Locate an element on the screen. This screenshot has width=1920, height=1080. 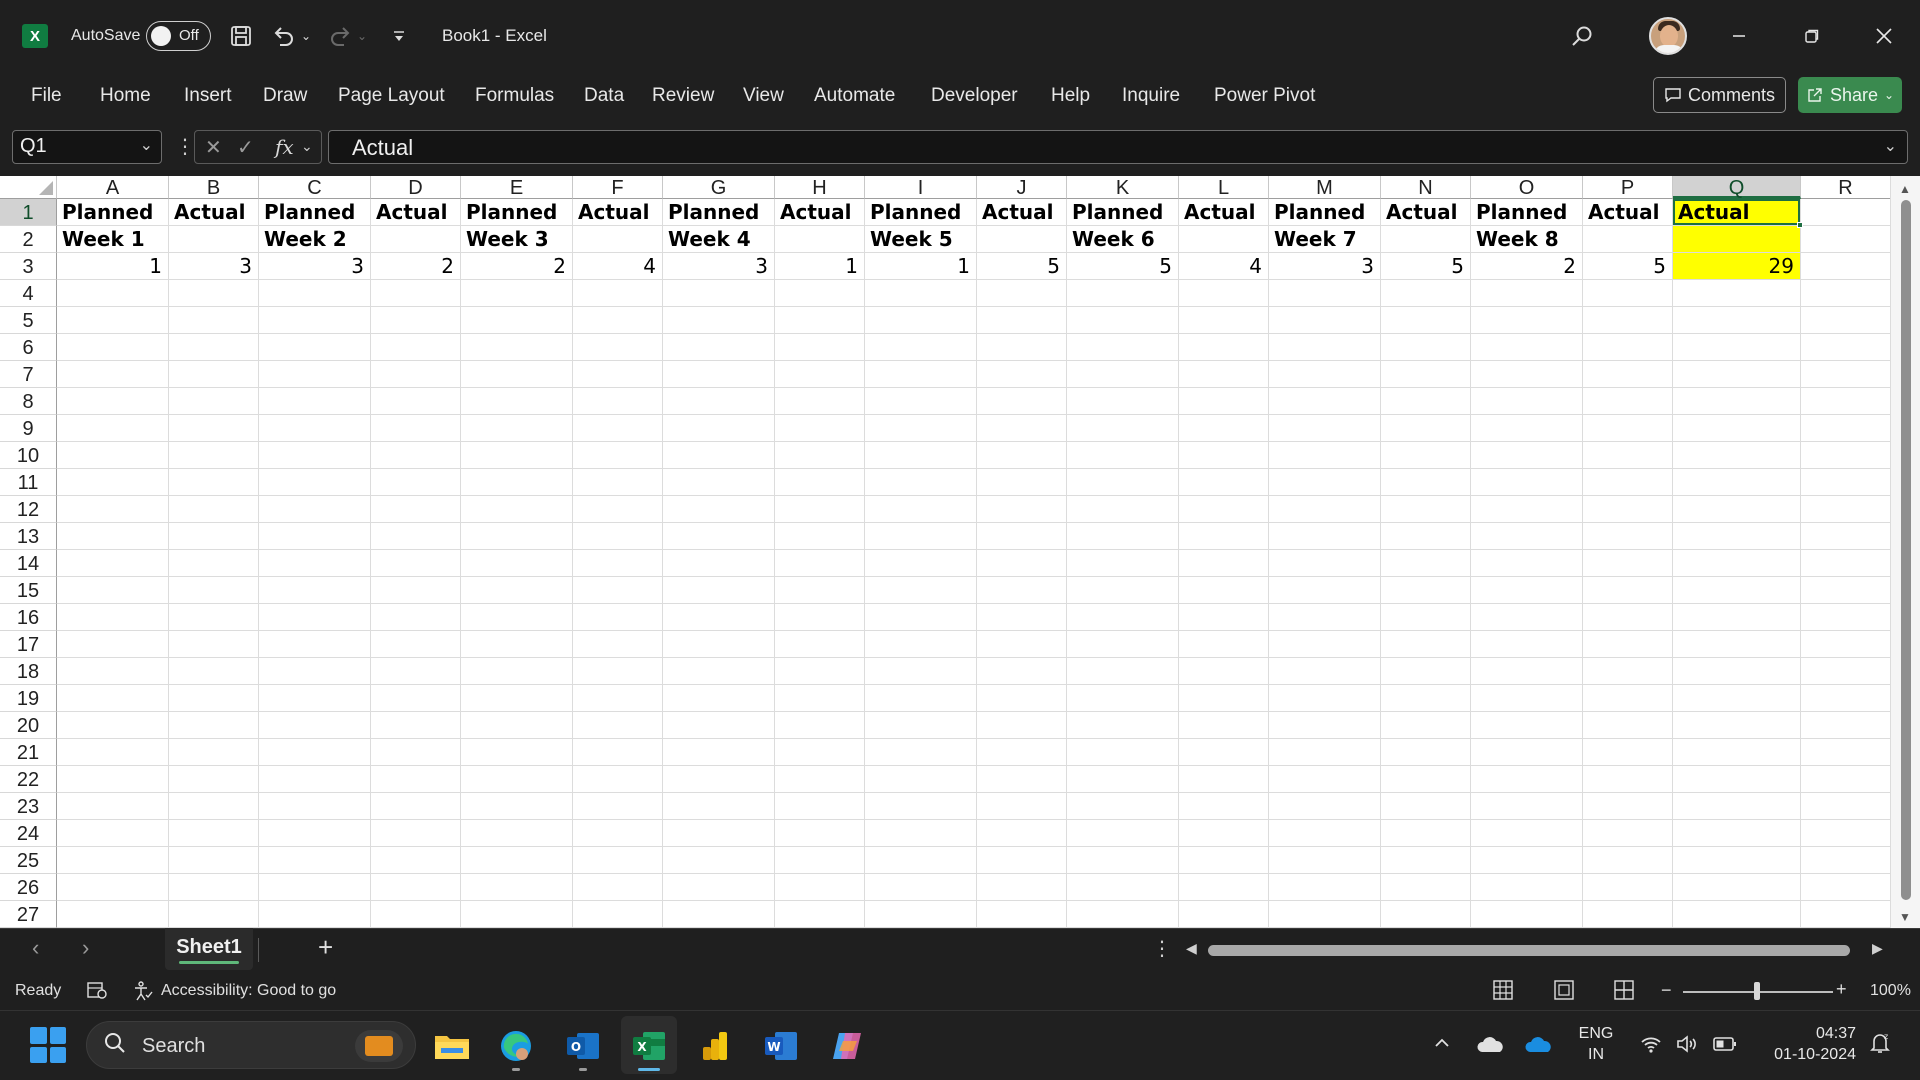
word-icon: W is located at coordinates (781, 1046).